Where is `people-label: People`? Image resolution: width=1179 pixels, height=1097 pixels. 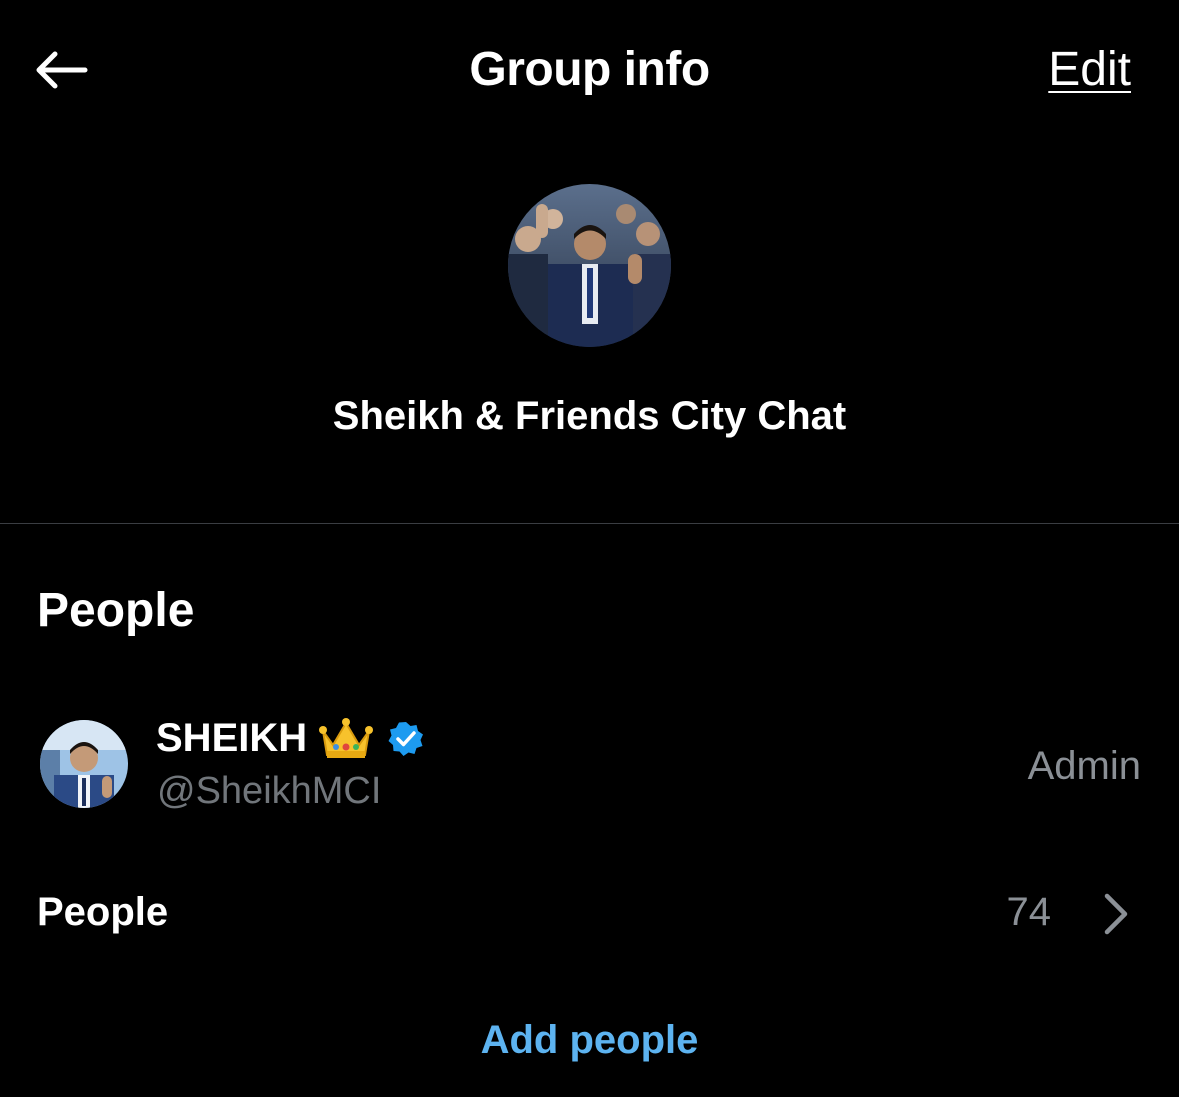 people-label: People is located at coordinates (103, 912).